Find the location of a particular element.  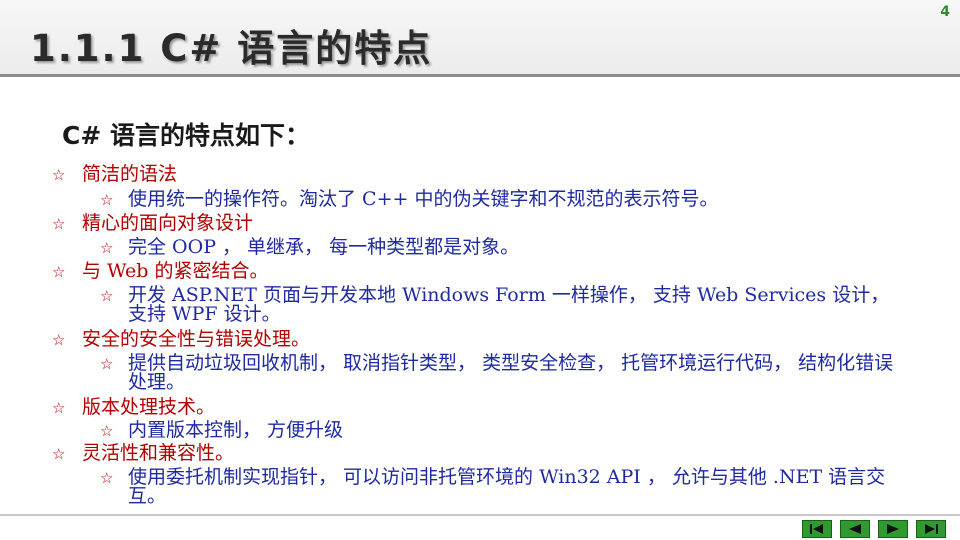

first-slide-icon is located at coordinates (816, 529).